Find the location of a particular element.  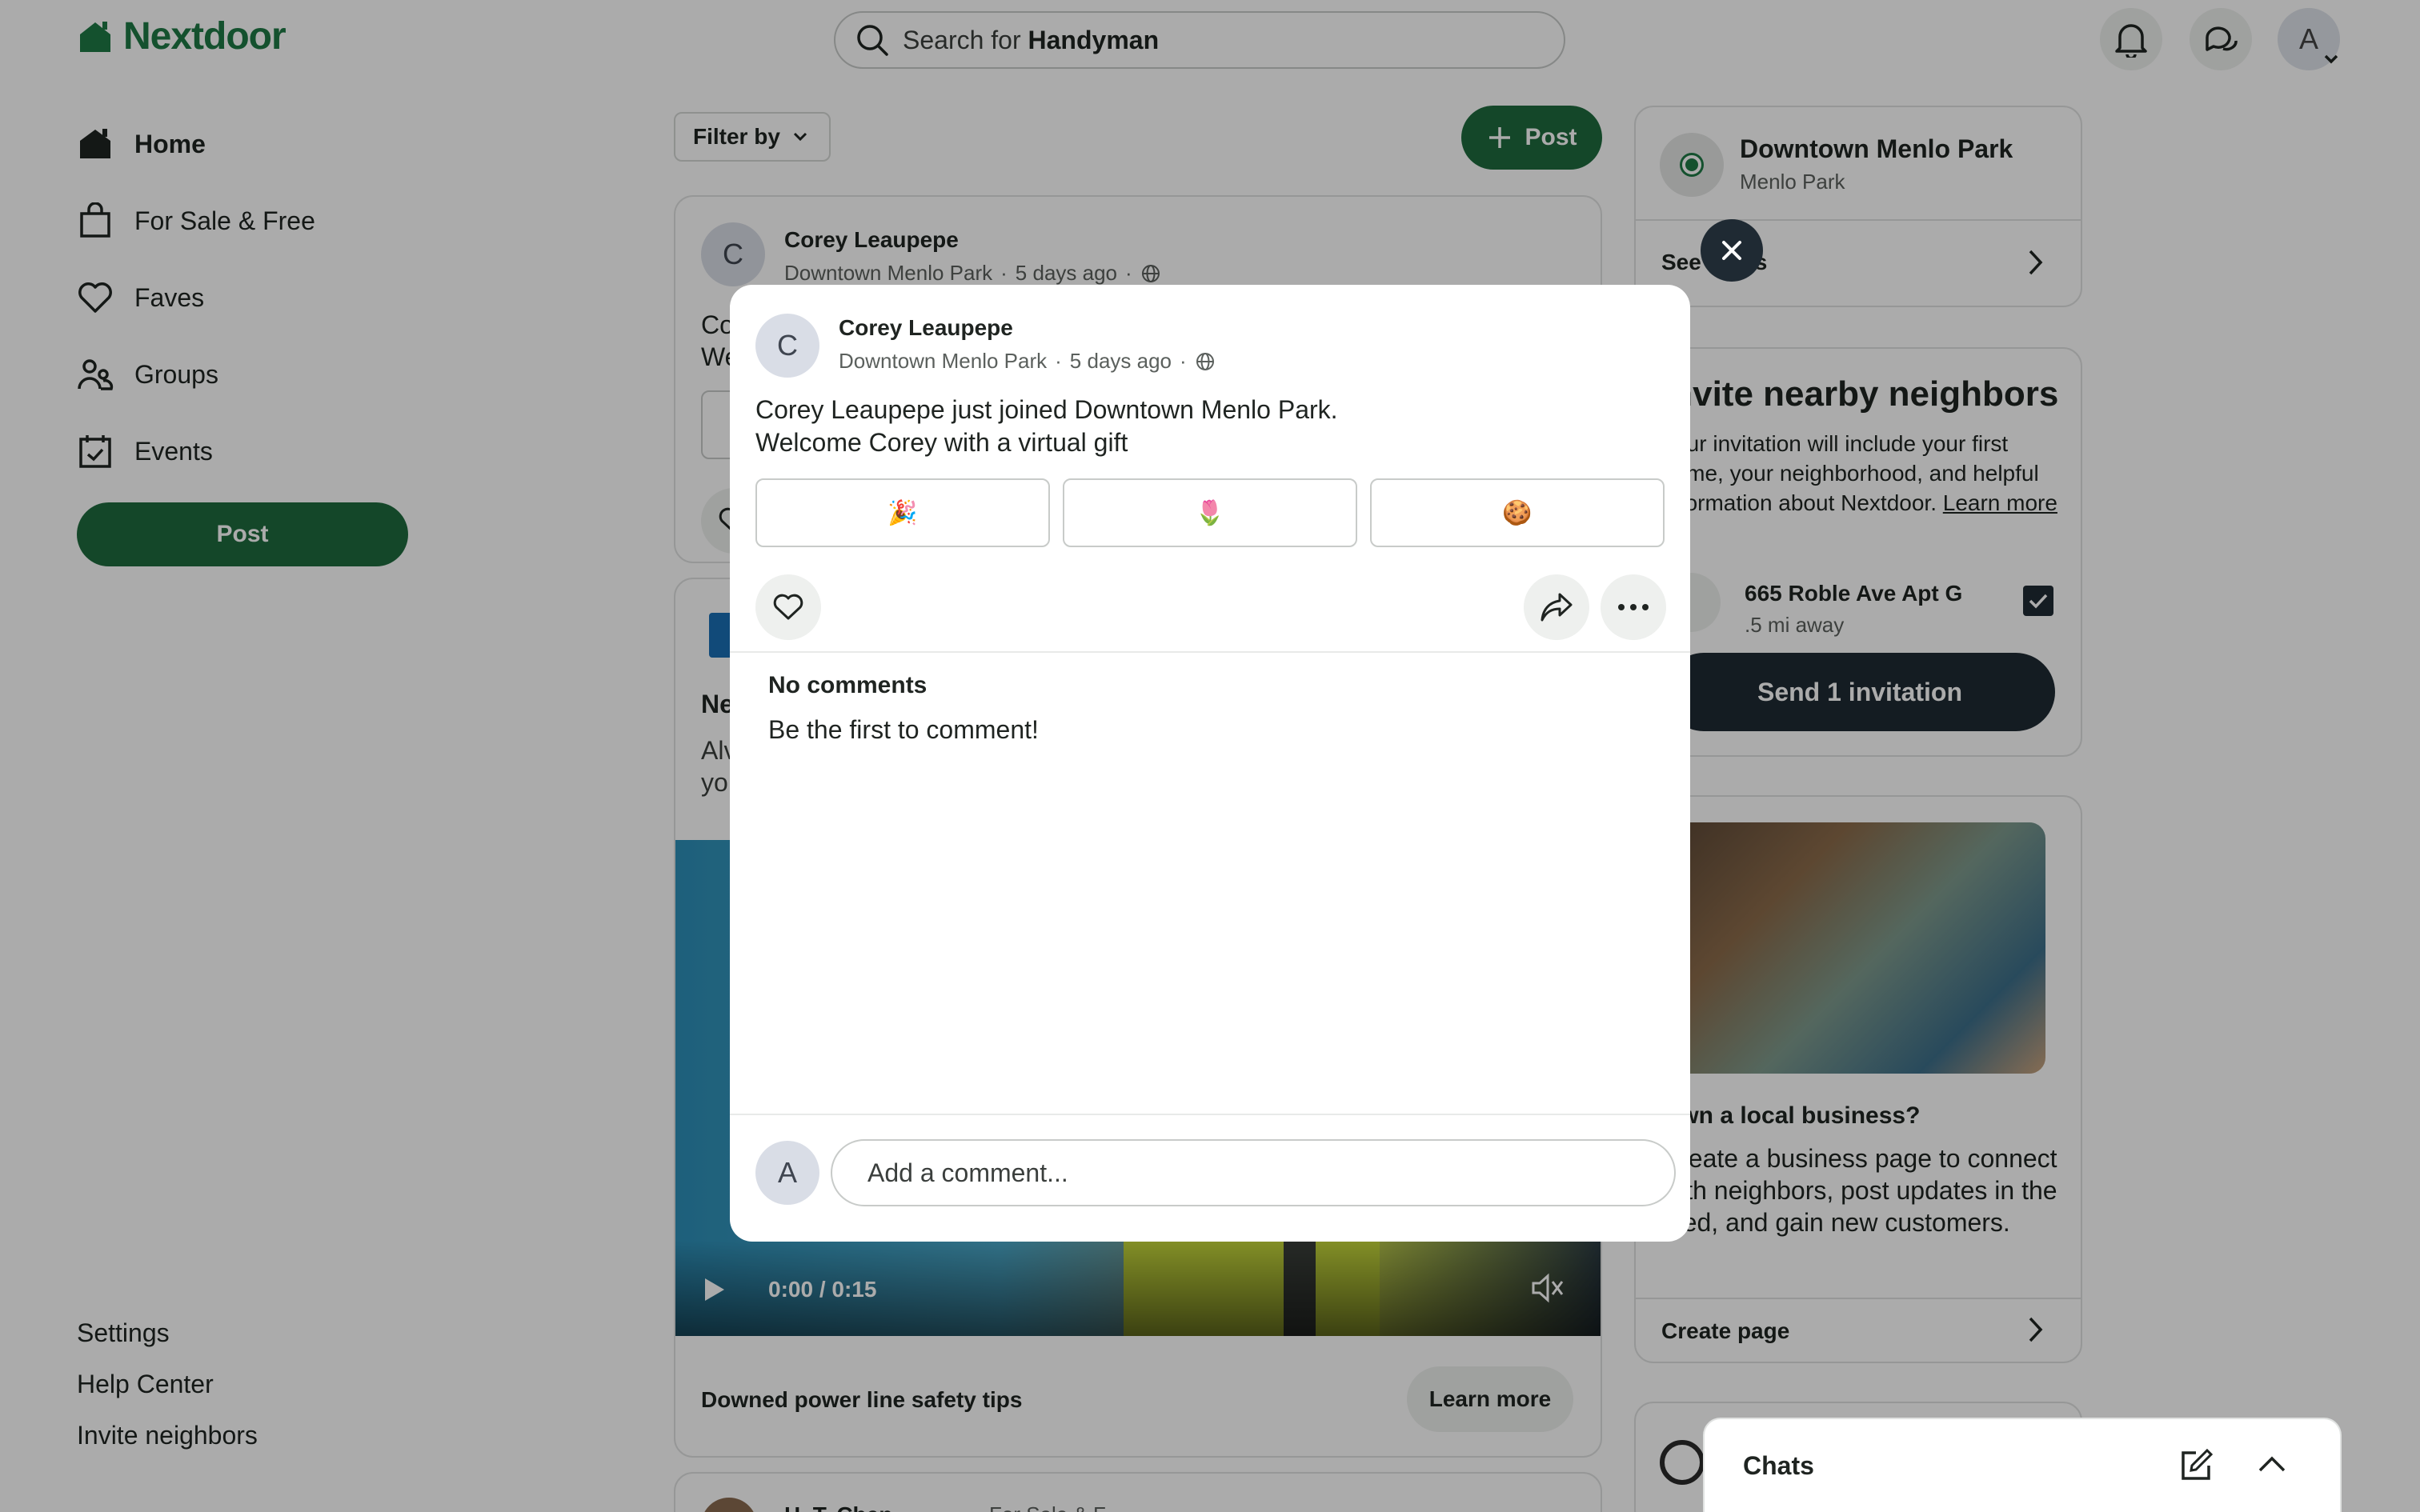

avatar-initial: C is located at coordinates (787, 345).